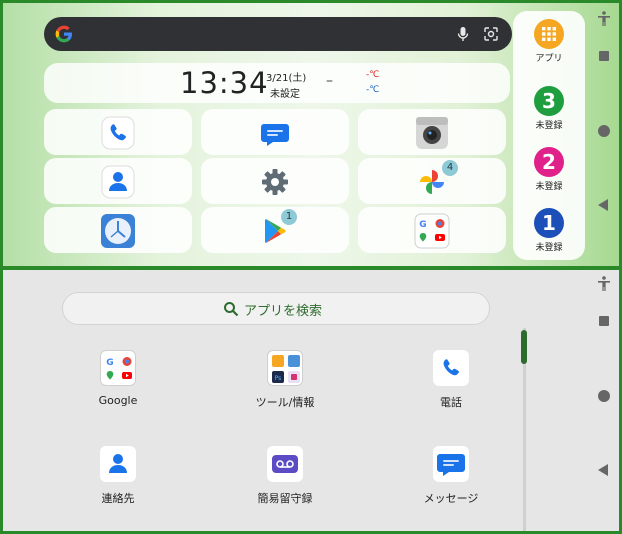  What do you see at coordinates (549, 59) in the screenshot?
I see `apps-label: アプリ` at bounding box center [549, 59].